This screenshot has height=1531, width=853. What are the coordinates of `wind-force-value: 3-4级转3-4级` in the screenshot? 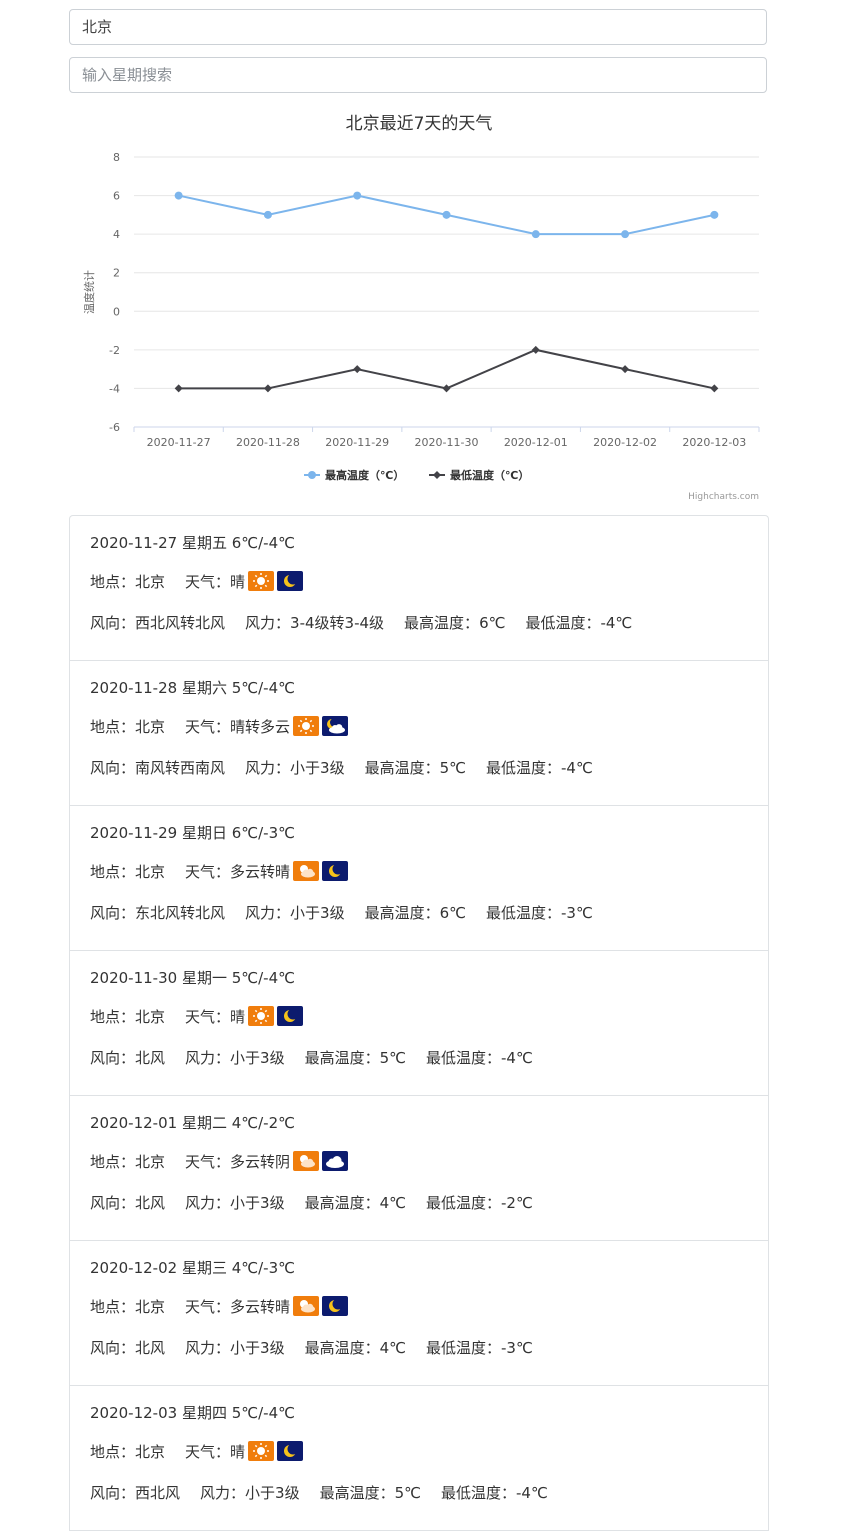 It's located at (337, 623).